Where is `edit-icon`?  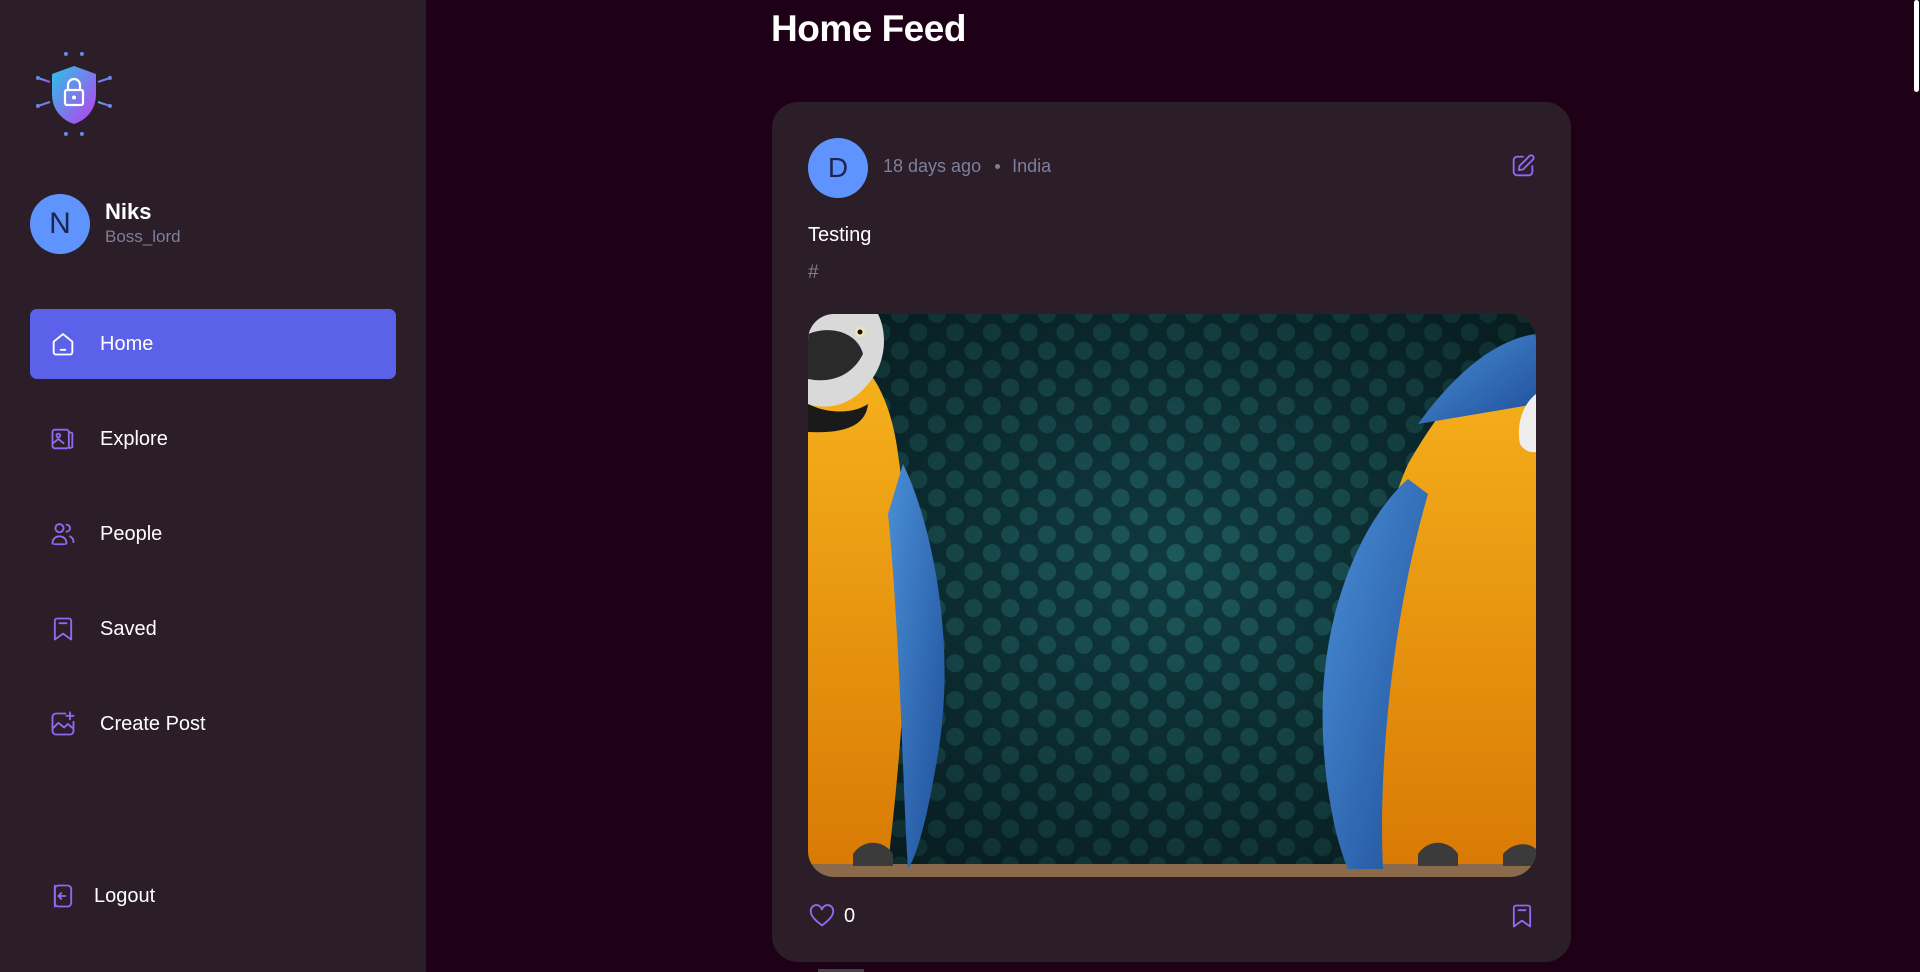 edit-icon is located at coordinates (1523, 165).